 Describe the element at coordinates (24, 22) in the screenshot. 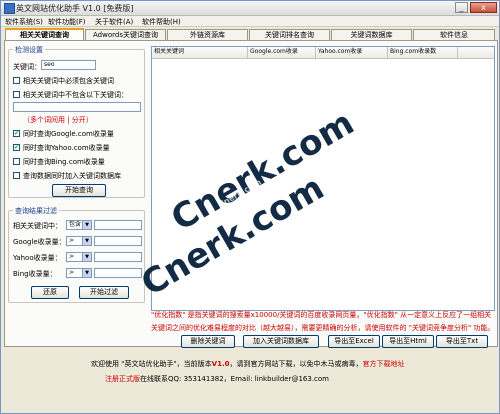

I see `menu-system: 软件系统(S)` at that location.